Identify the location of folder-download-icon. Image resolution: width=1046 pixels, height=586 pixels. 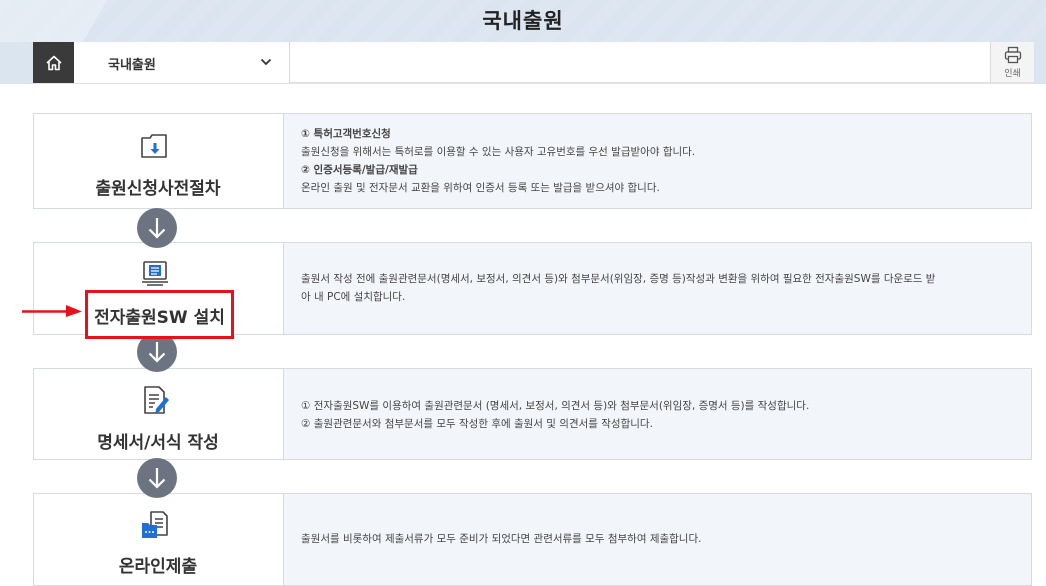
(154, 146).